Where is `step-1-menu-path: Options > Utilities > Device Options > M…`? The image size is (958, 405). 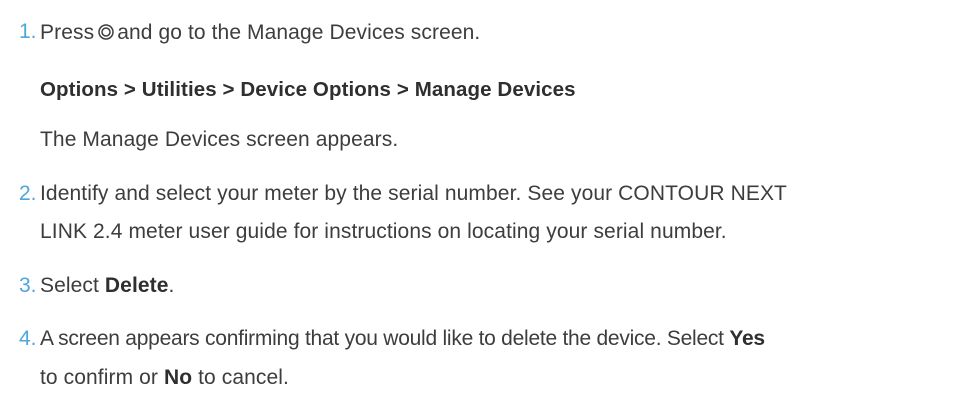 step-1-menu-path: Options > Utilities > Device Options > M… is located at coordinates (308, 89).